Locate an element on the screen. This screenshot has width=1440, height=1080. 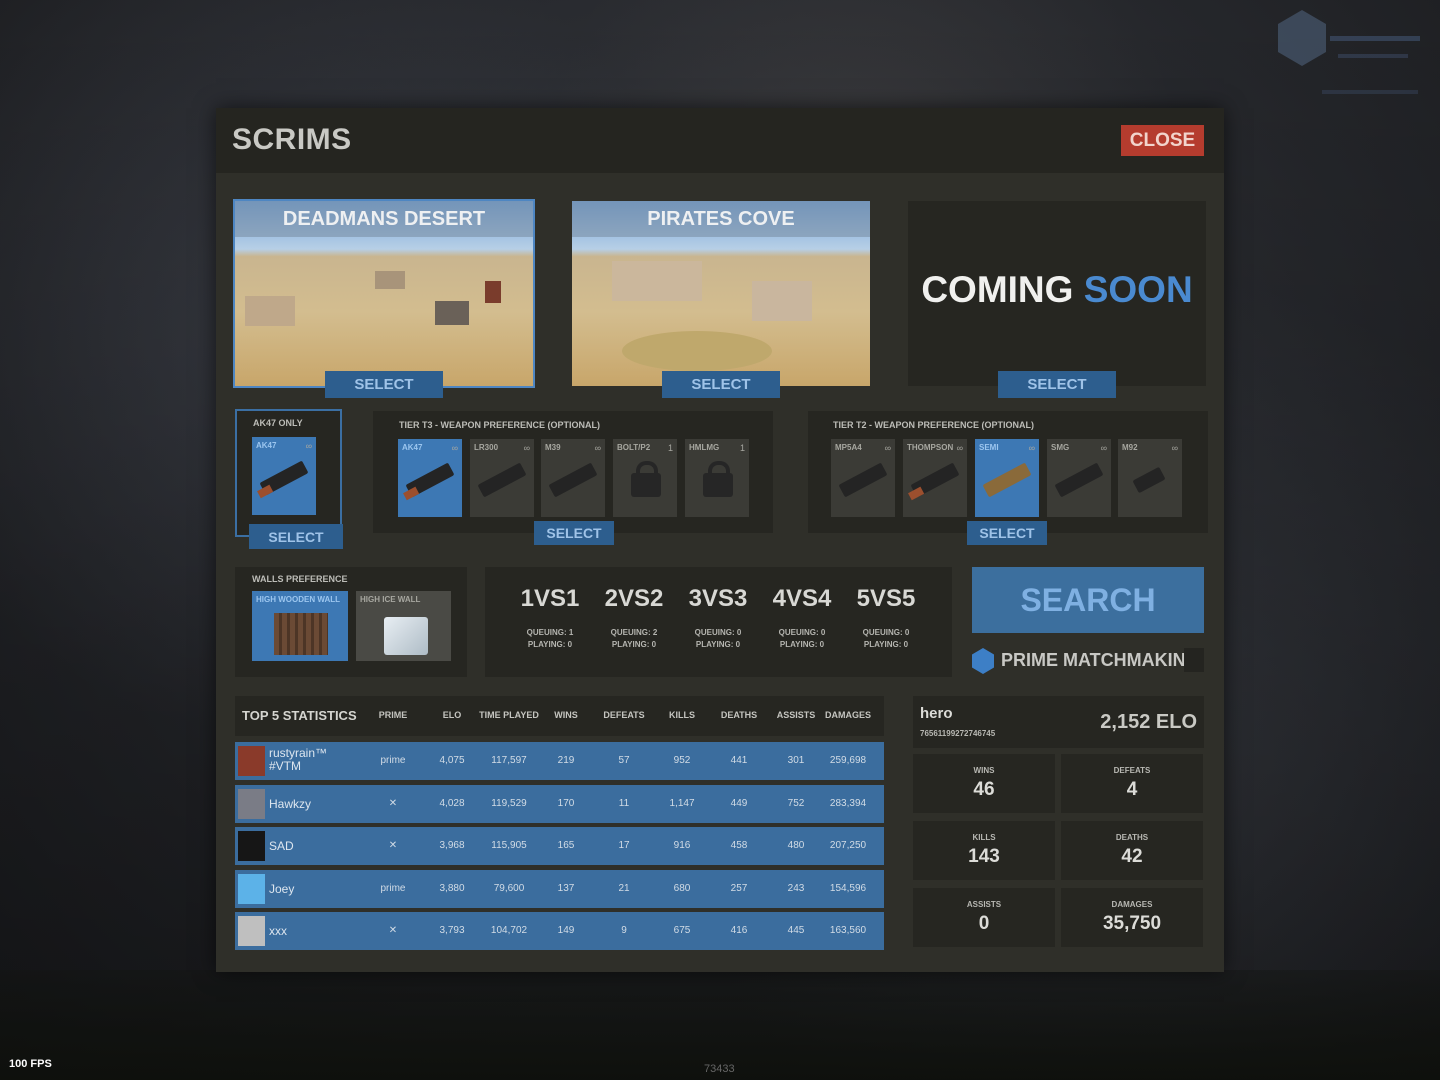
weapon-slot-lr300: LR300 ∞ is located at coordinates (502, 478).